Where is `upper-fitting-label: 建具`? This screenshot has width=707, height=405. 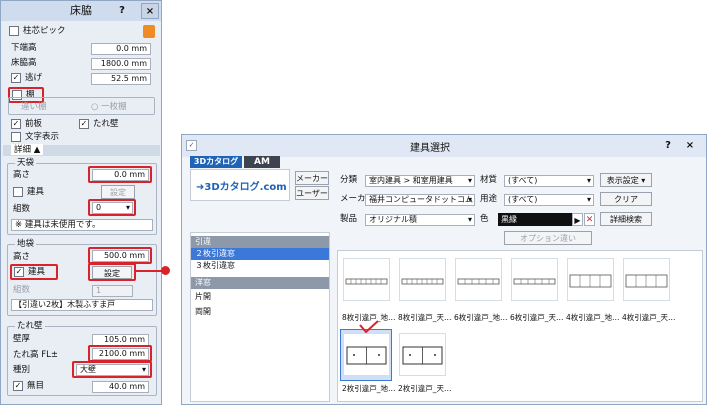
upper-fitting-label: 建具 is located at coordinates (36, 192).